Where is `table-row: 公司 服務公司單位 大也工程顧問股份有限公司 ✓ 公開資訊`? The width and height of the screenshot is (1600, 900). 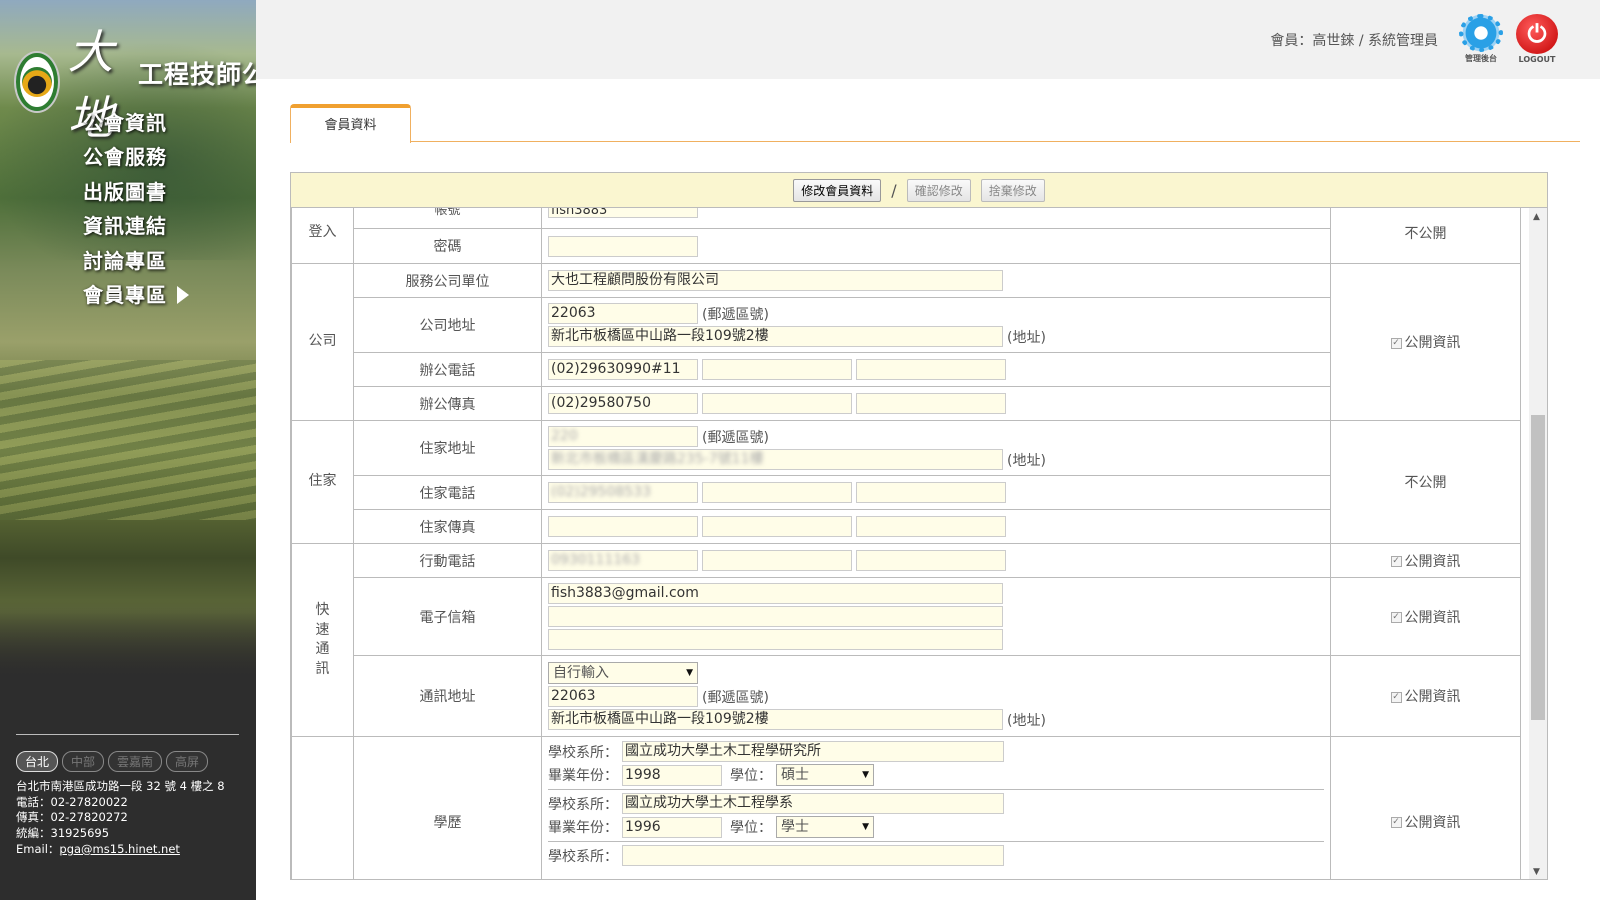 table-row: 公司 服務公司單位 大也工程顧問股份有限公司 ✓ 公開資訊 is located at coordinates (906, 342).